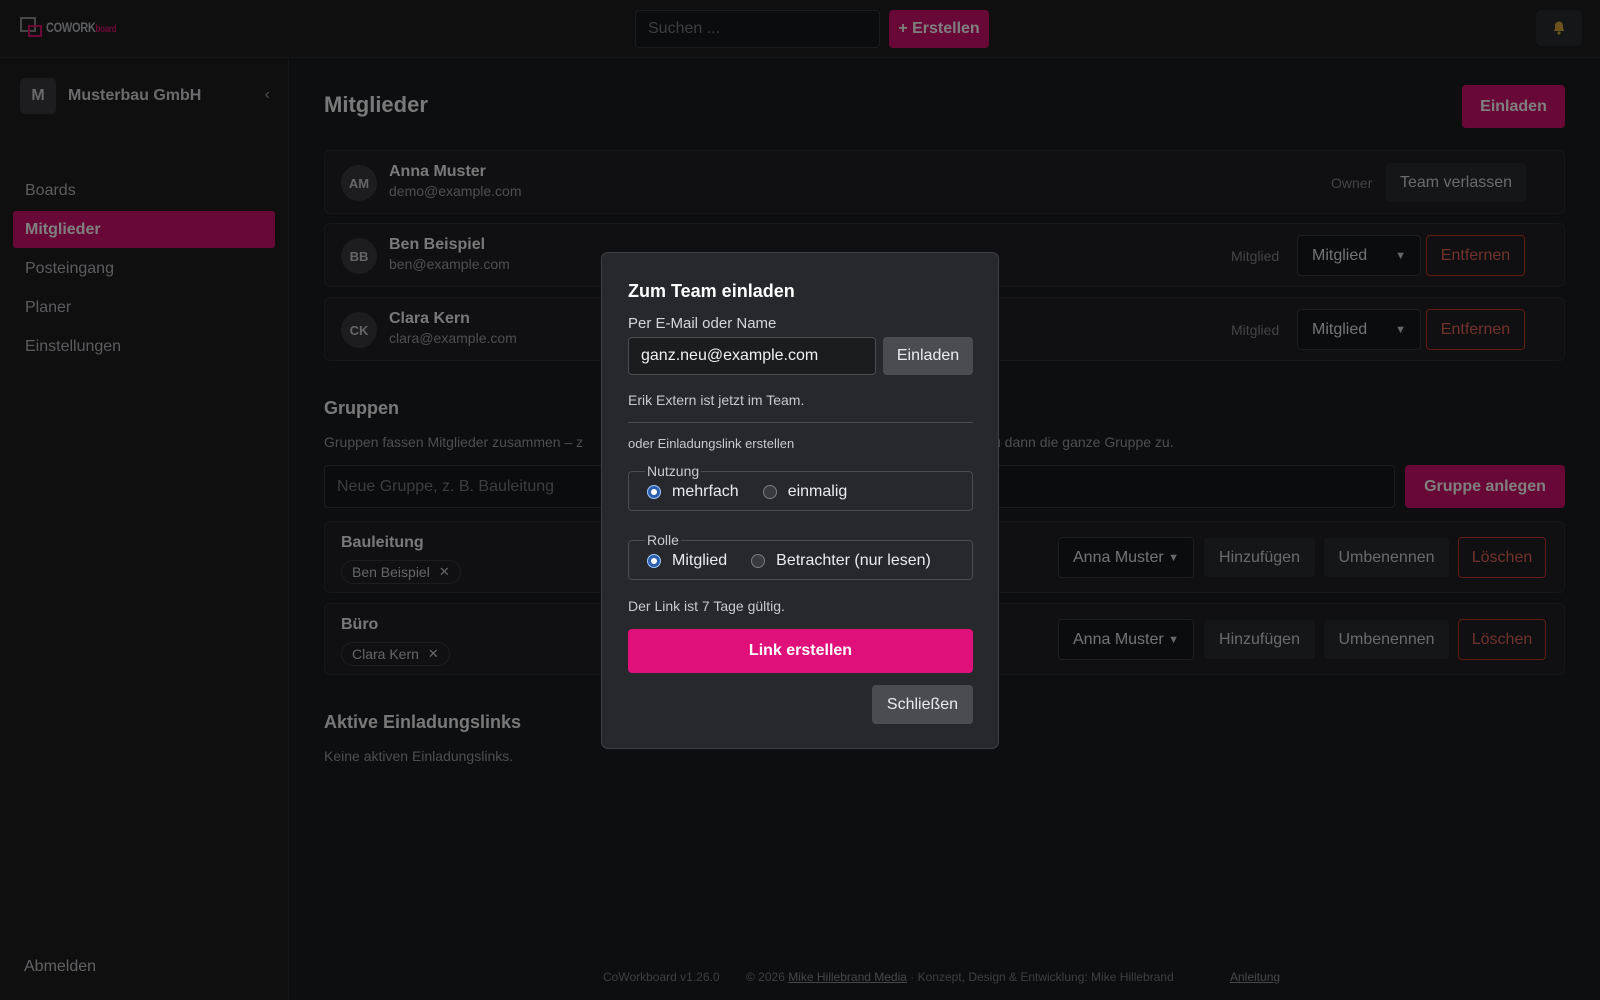 The height and width of the screenshot is (1000, 1600). What do you see at coordinates (705, 491) in the screenshot?
I see `usage-option-multiple-label: mehrfach` at bounding box center [705, 491].